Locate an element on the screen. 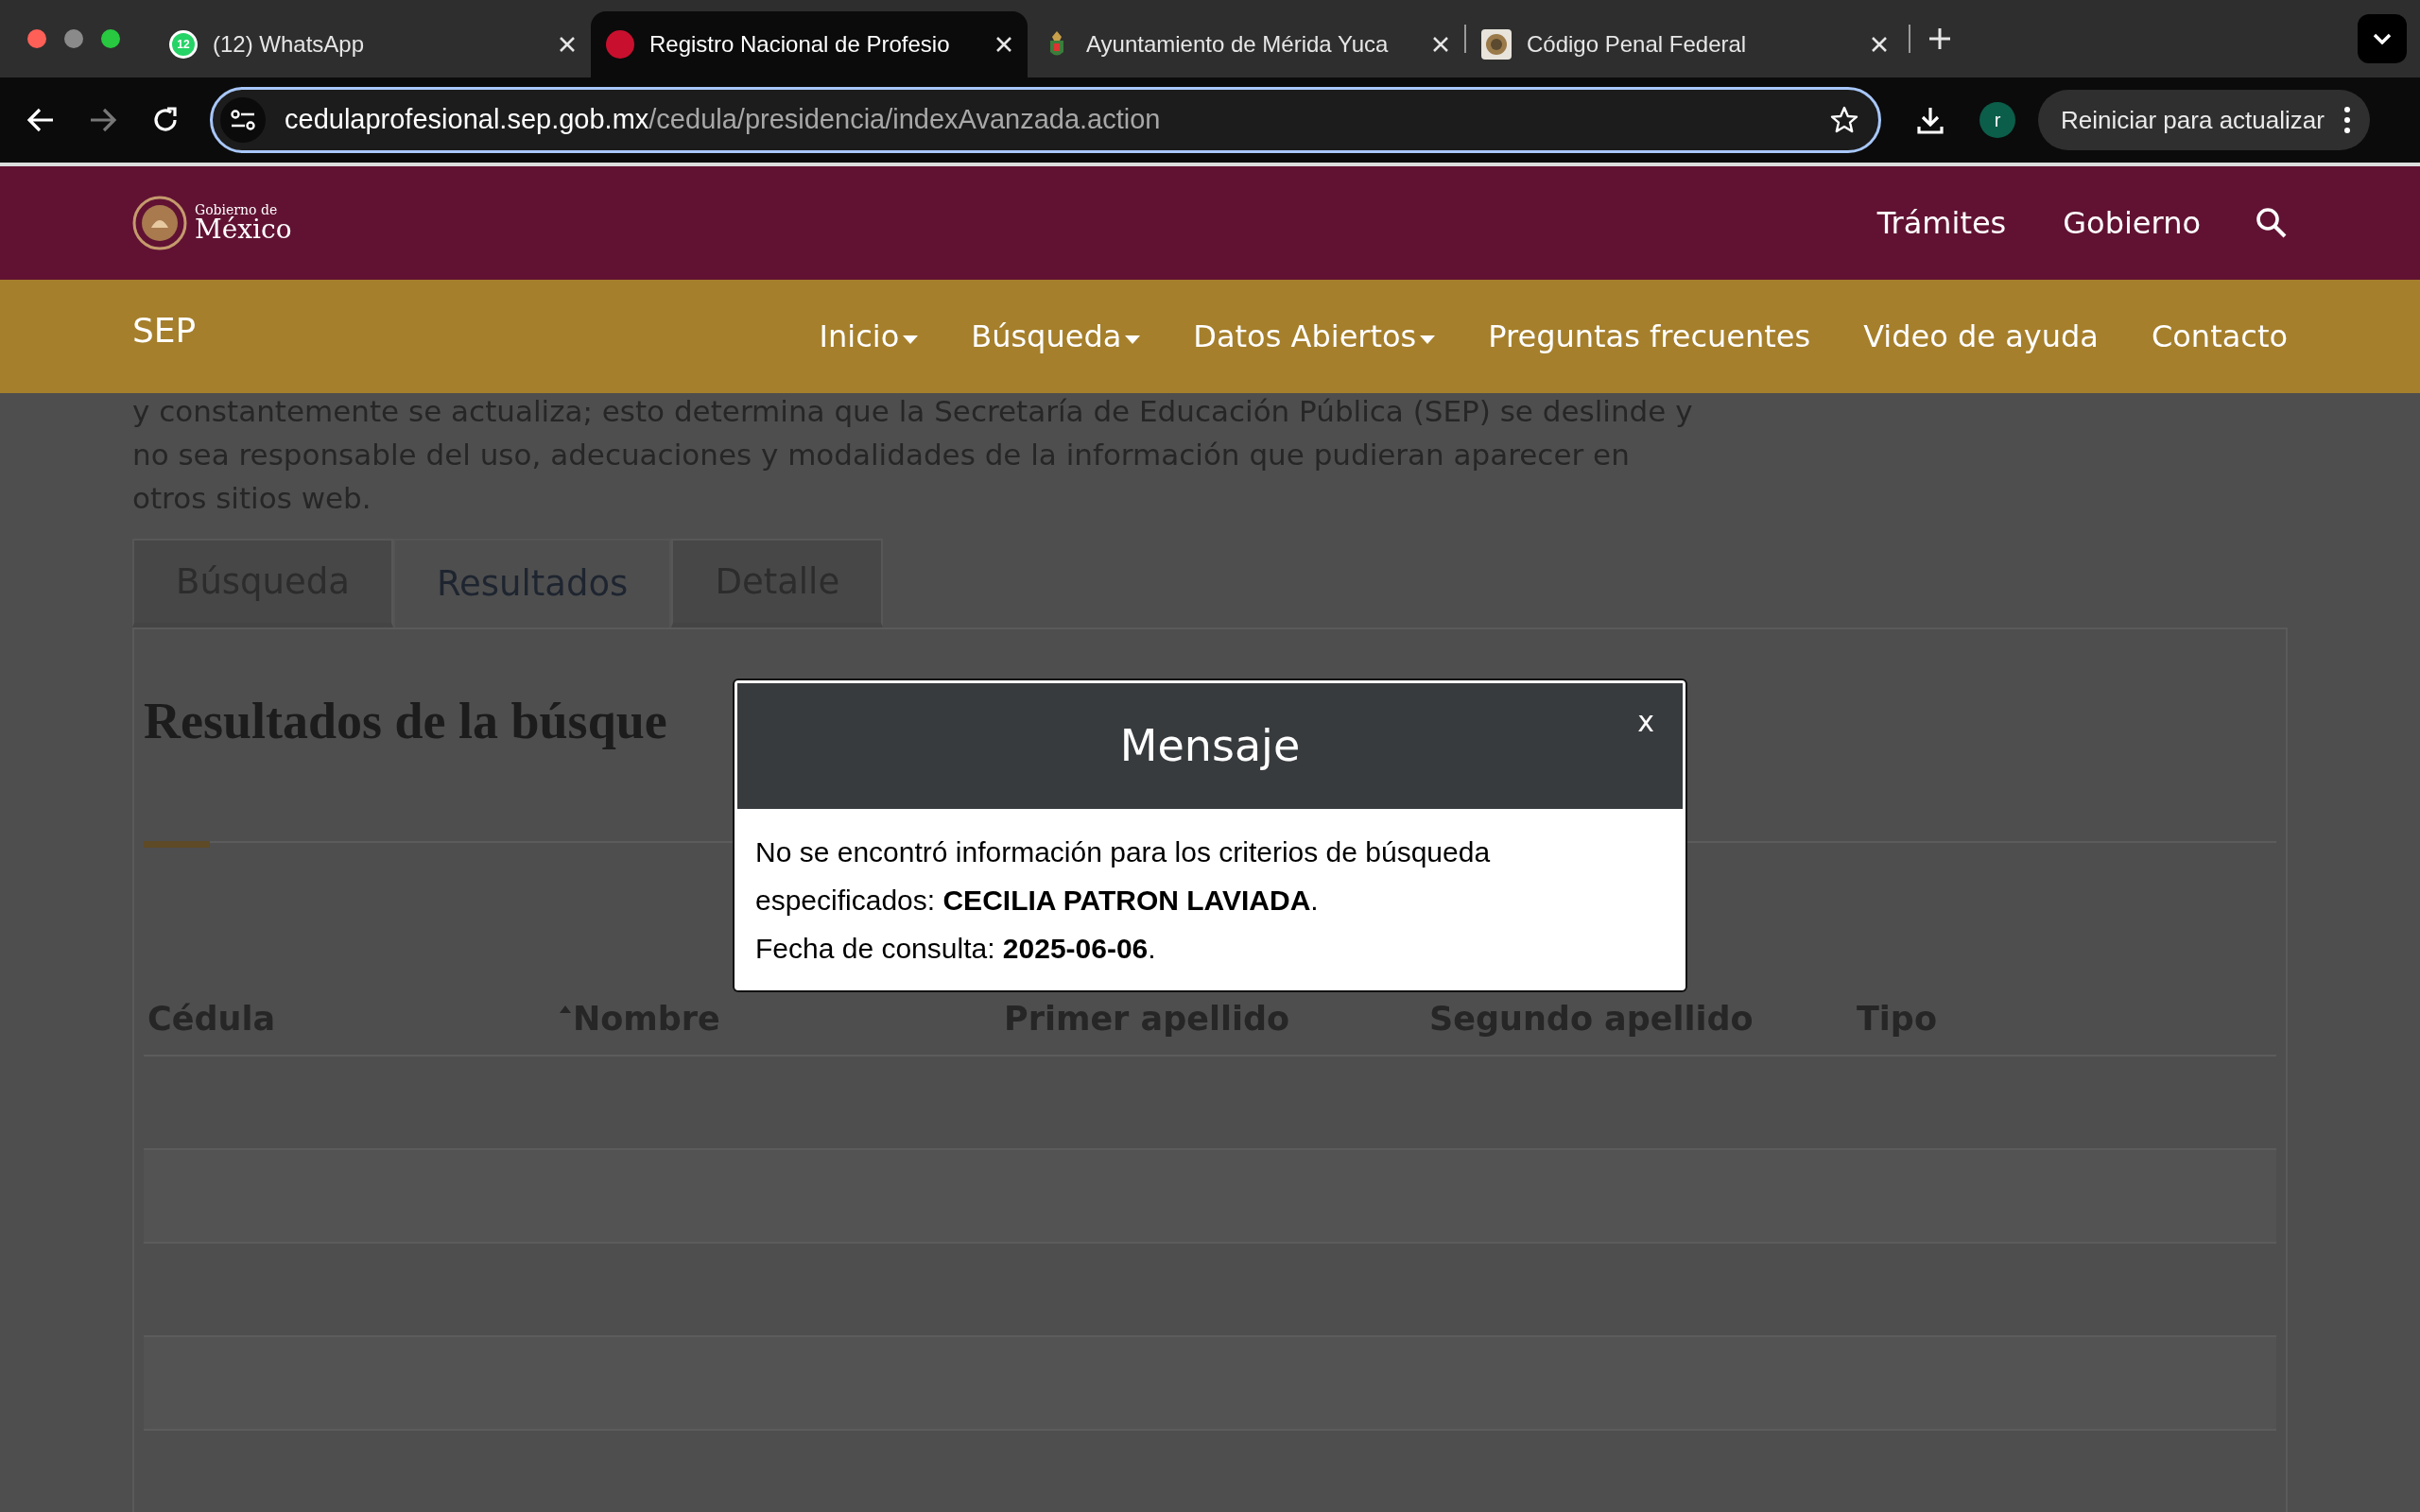 This screenshot has height=1512, width=2420. back-arrow-icon is located at coordinates (40, 120).